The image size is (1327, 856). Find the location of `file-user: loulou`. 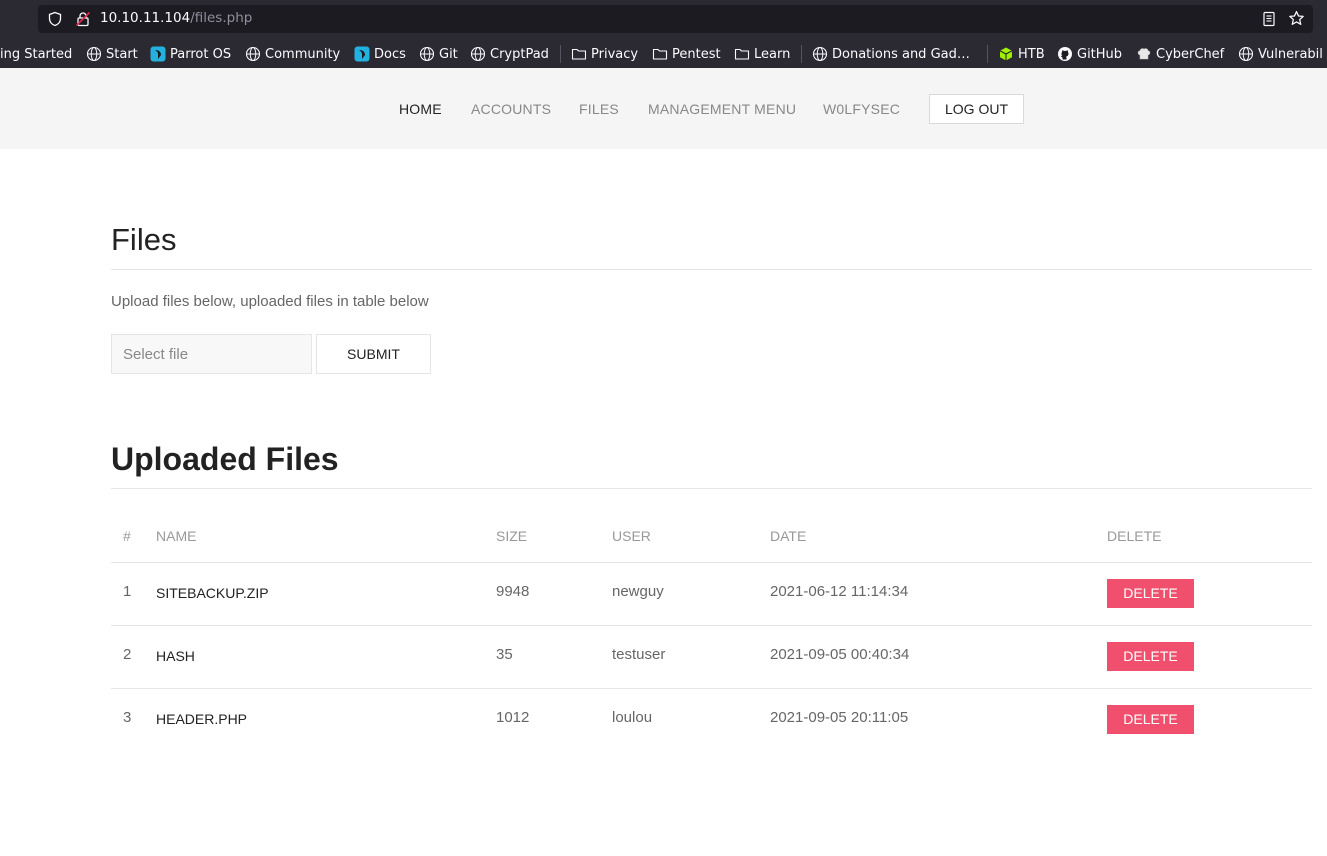

file-user: loulou is located at coordinates (632, 717).